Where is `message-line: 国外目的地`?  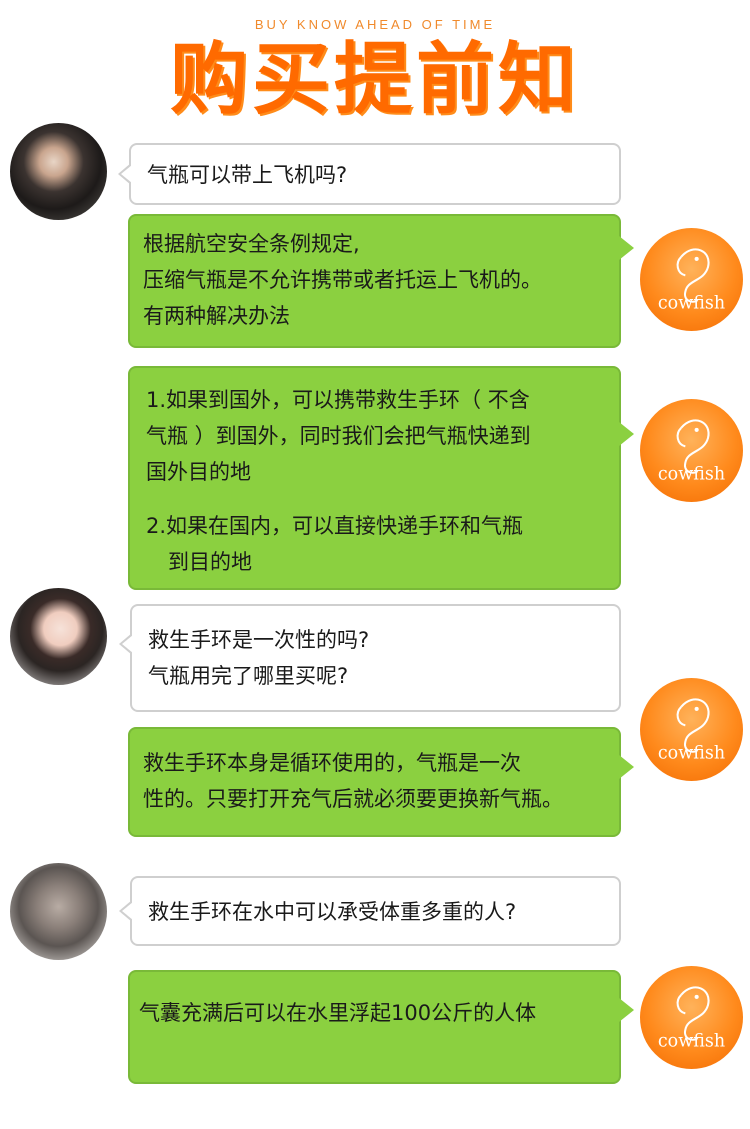 message-line: 国外目的地 is located at coordinates (198, 472).